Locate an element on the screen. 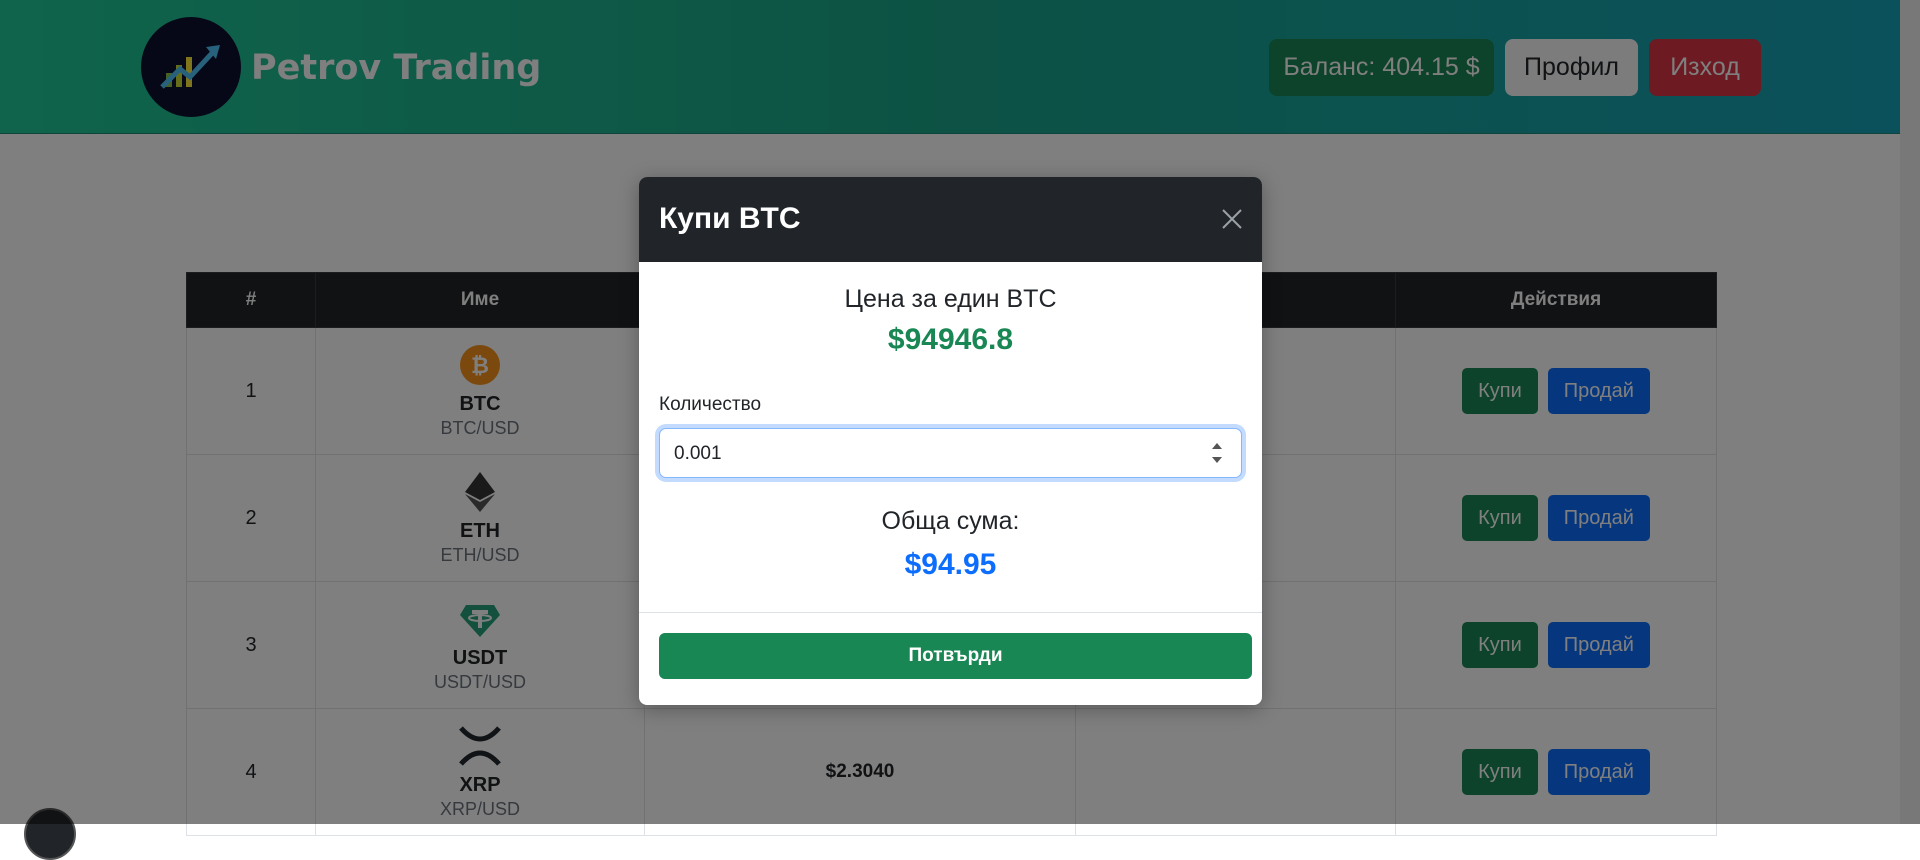 The width and height of the screenshot is (1920, 860). quantity-input is located at coordinates (924, 454).